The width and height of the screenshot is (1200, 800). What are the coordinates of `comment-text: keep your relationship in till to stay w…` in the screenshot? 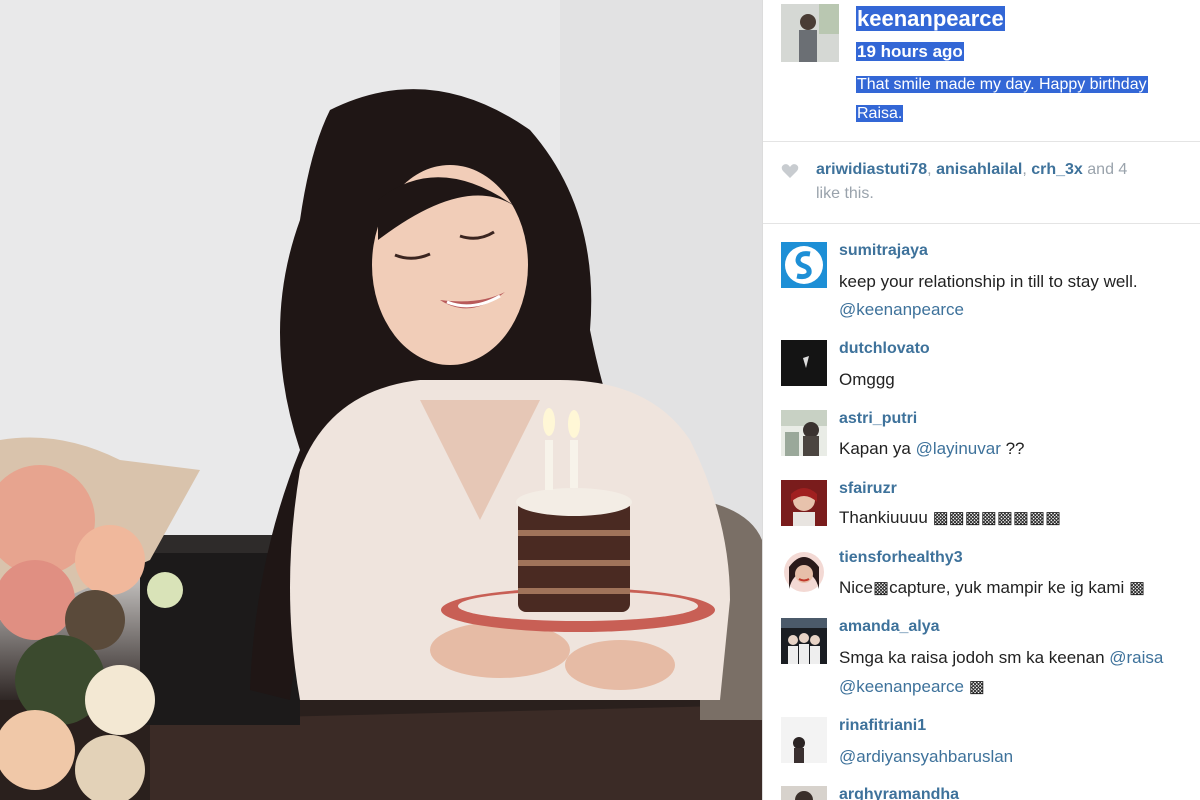 It's located at (988, 281).